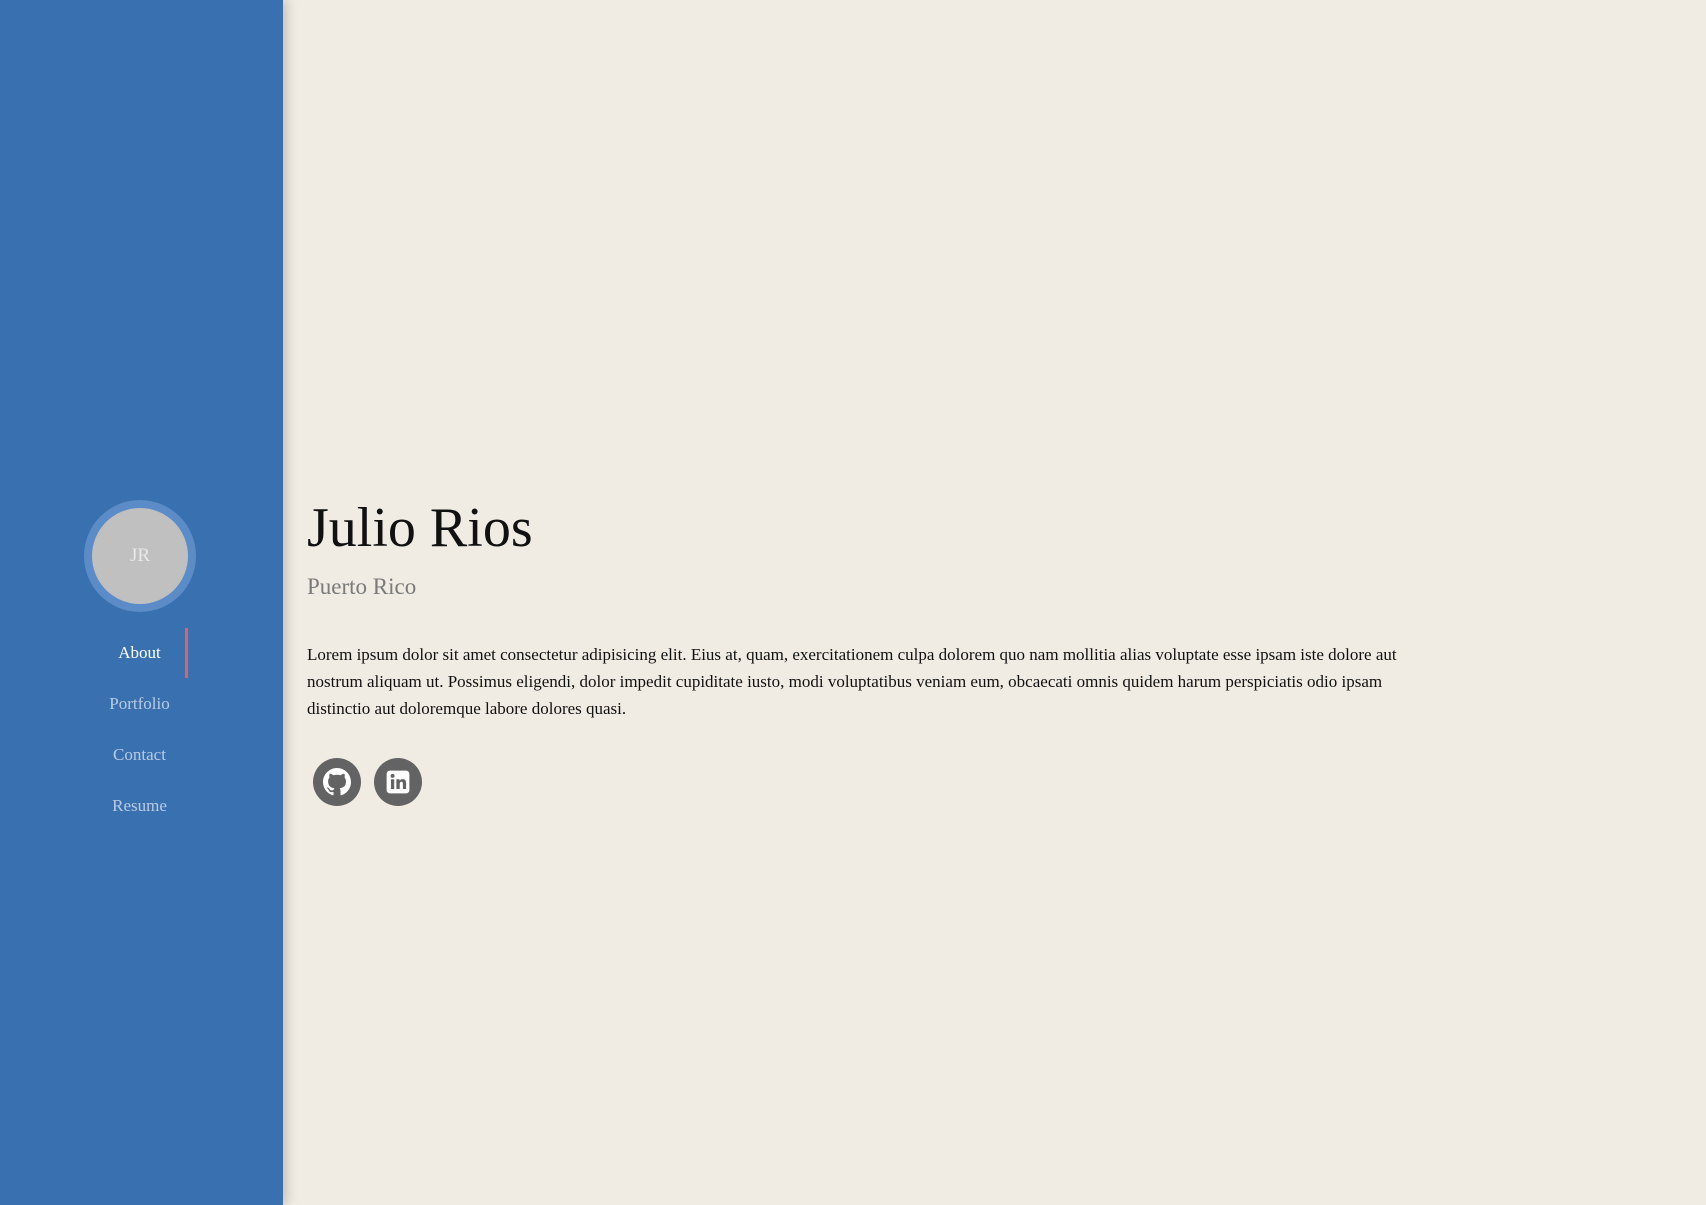  Describe the element at coordinates (362, 586) in the screenshot. I see `profile-location: Puerto Rico` at that location.